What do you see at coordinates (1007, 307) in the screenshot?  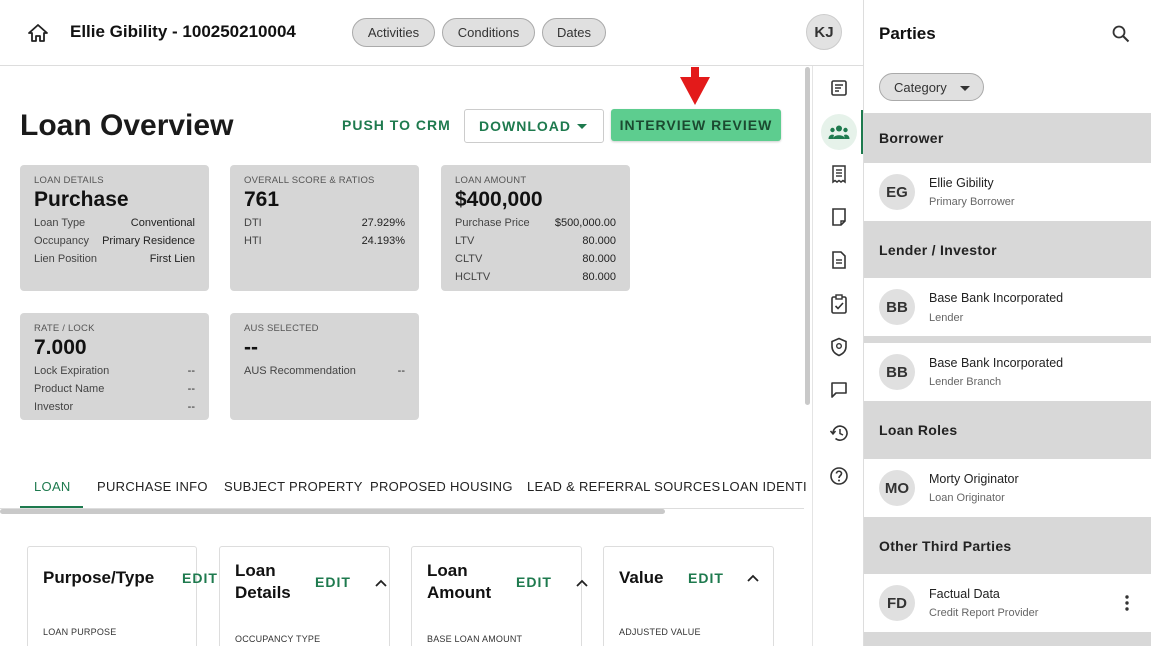 I see `party-item: BB Base Bank Incorporated Lender` at bounding box center [1007, 307].